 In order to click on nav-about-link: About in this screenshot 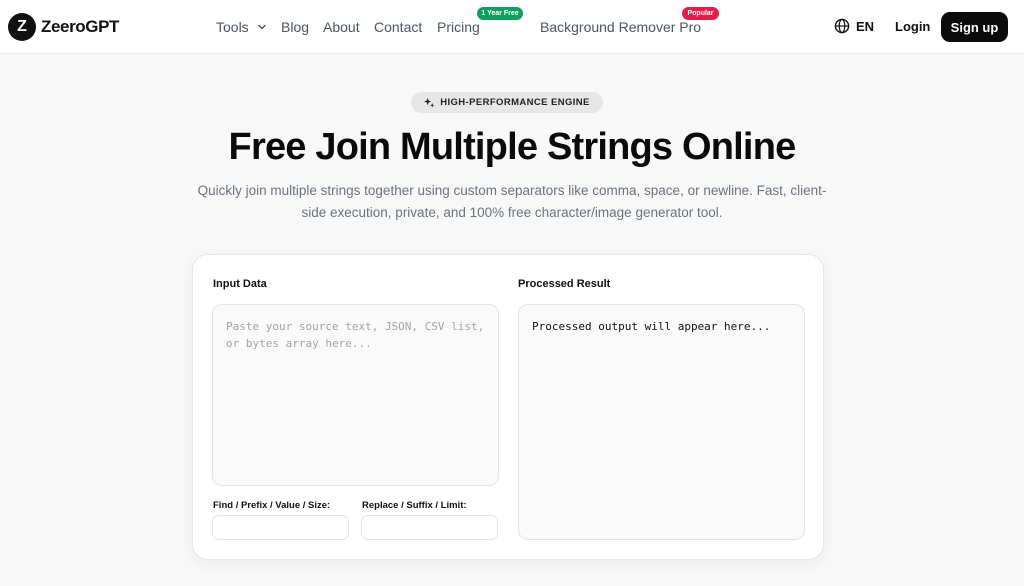, I will do `click(341, 27)`.